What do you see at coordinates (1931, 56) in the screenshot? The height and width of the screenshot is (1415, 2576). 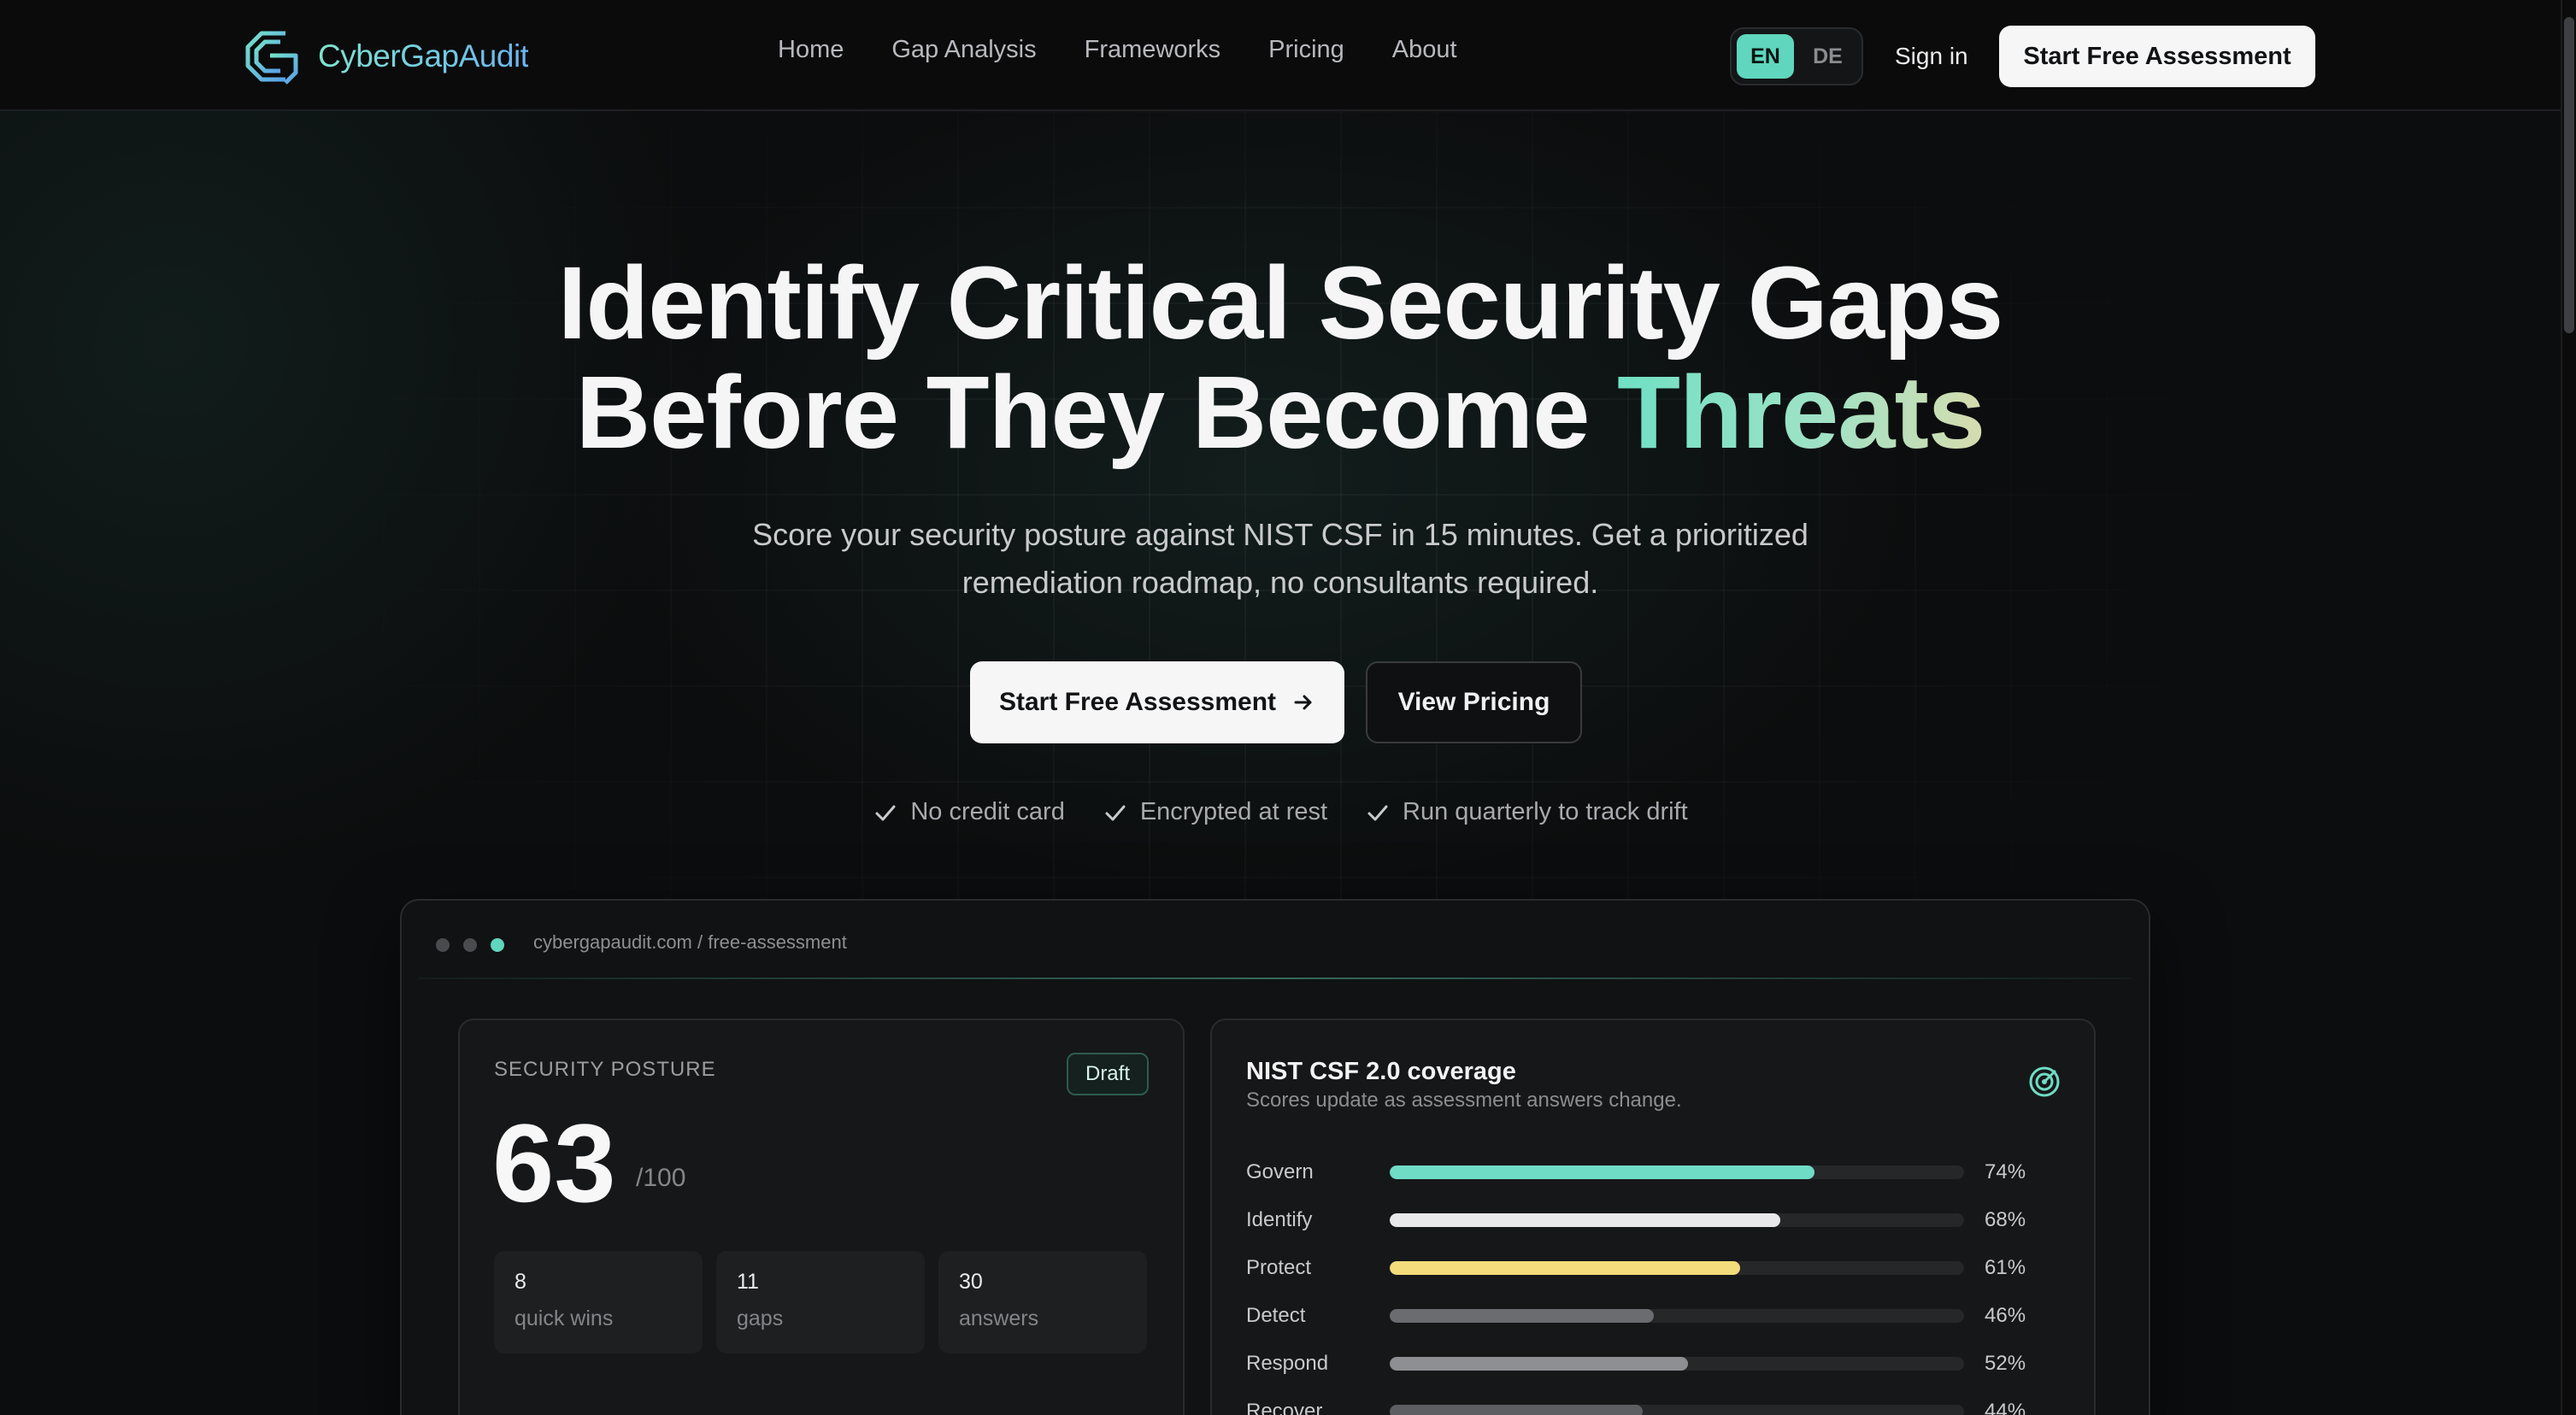 I see `sign-in-link: Sign in` at bounding box center [1931, 56].